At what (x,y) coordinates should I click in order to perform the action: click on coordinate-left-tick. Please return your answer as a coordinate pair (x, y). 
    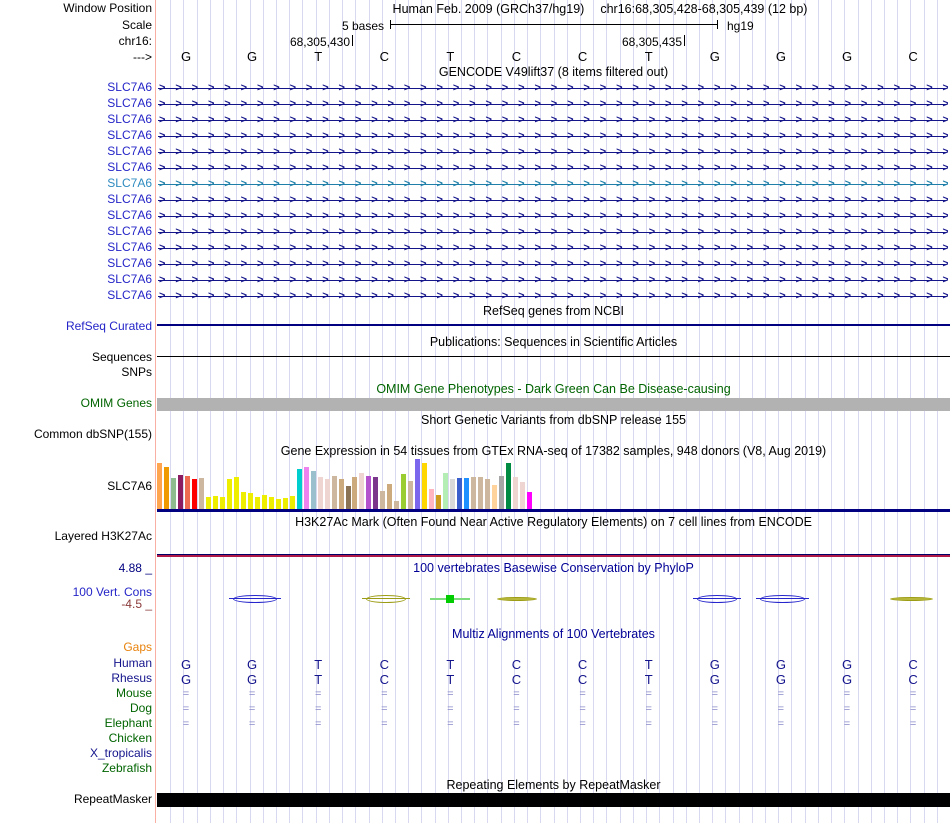
    Looking at the image, I should click on (352, 40).